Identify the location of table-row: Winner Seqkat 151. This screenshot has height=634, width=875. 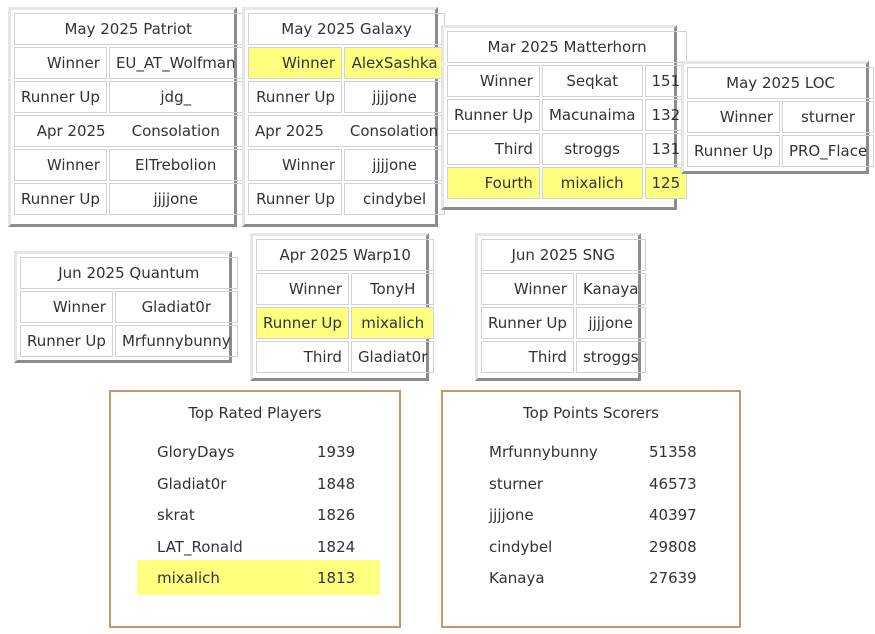
(567, 81).